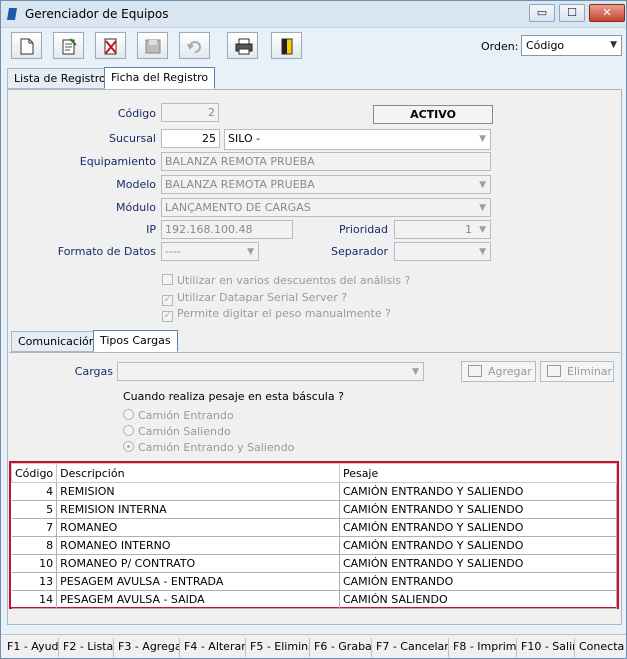 The image size is (627, 659). What do you see at coordinates (410, 647) in the screenshot?
I see `f7-cancel-button: F7 - Cancelar` at bounding box center [410, 647].